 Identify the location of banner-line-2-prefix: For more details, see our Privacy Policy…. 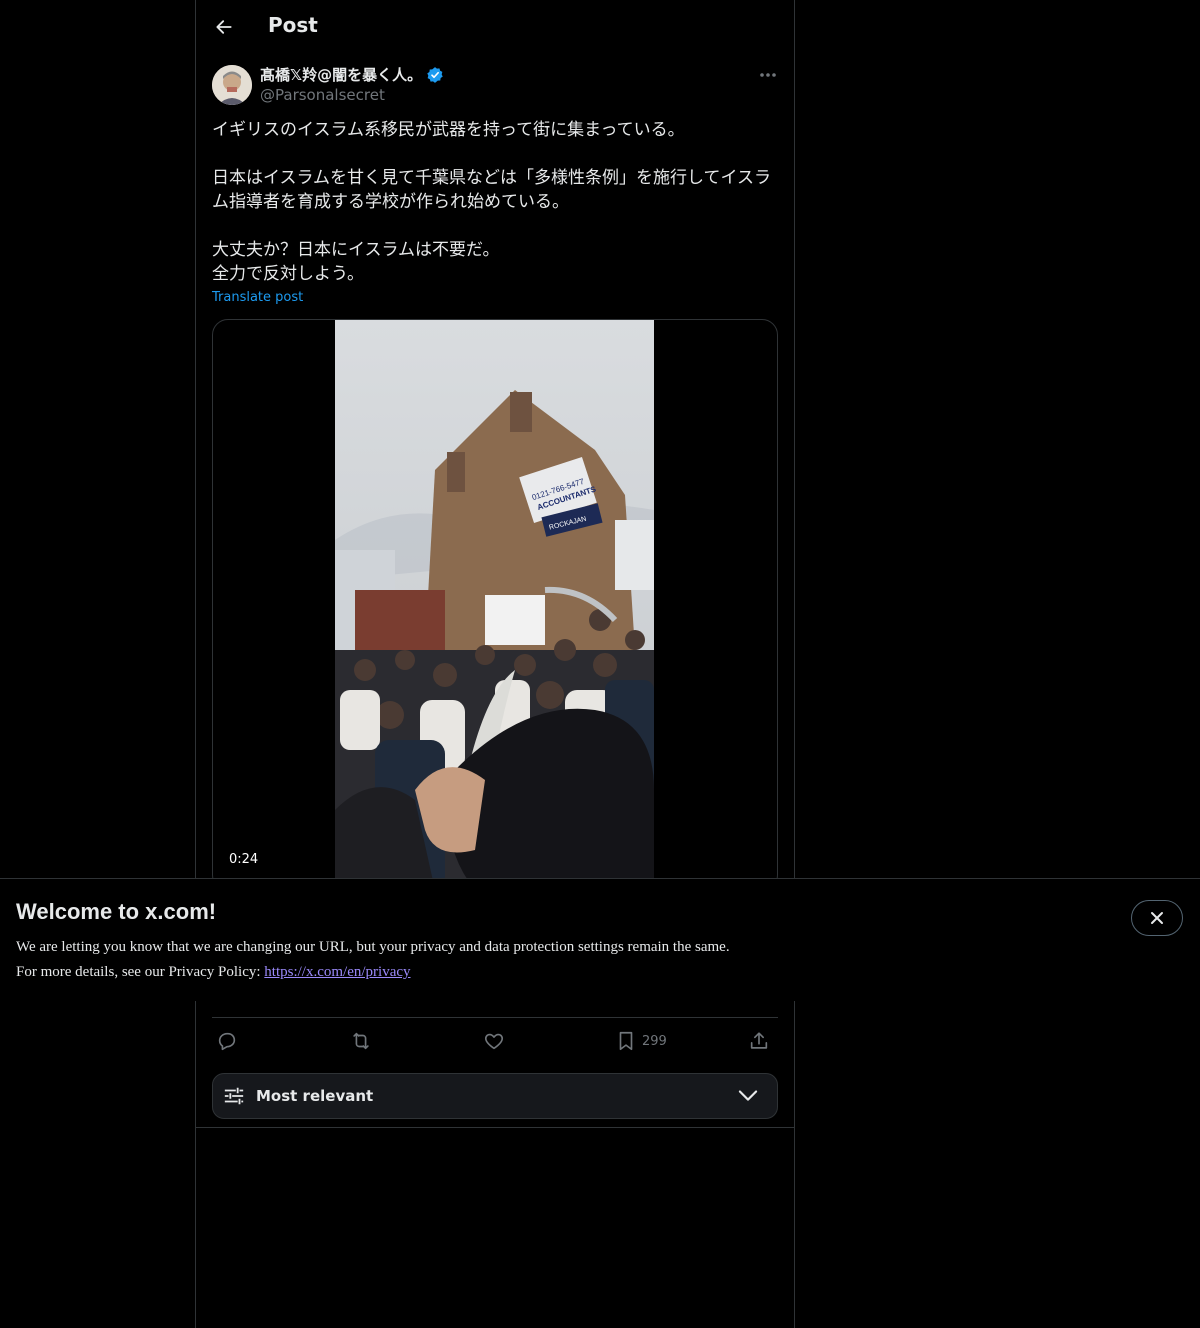
(140, 972).